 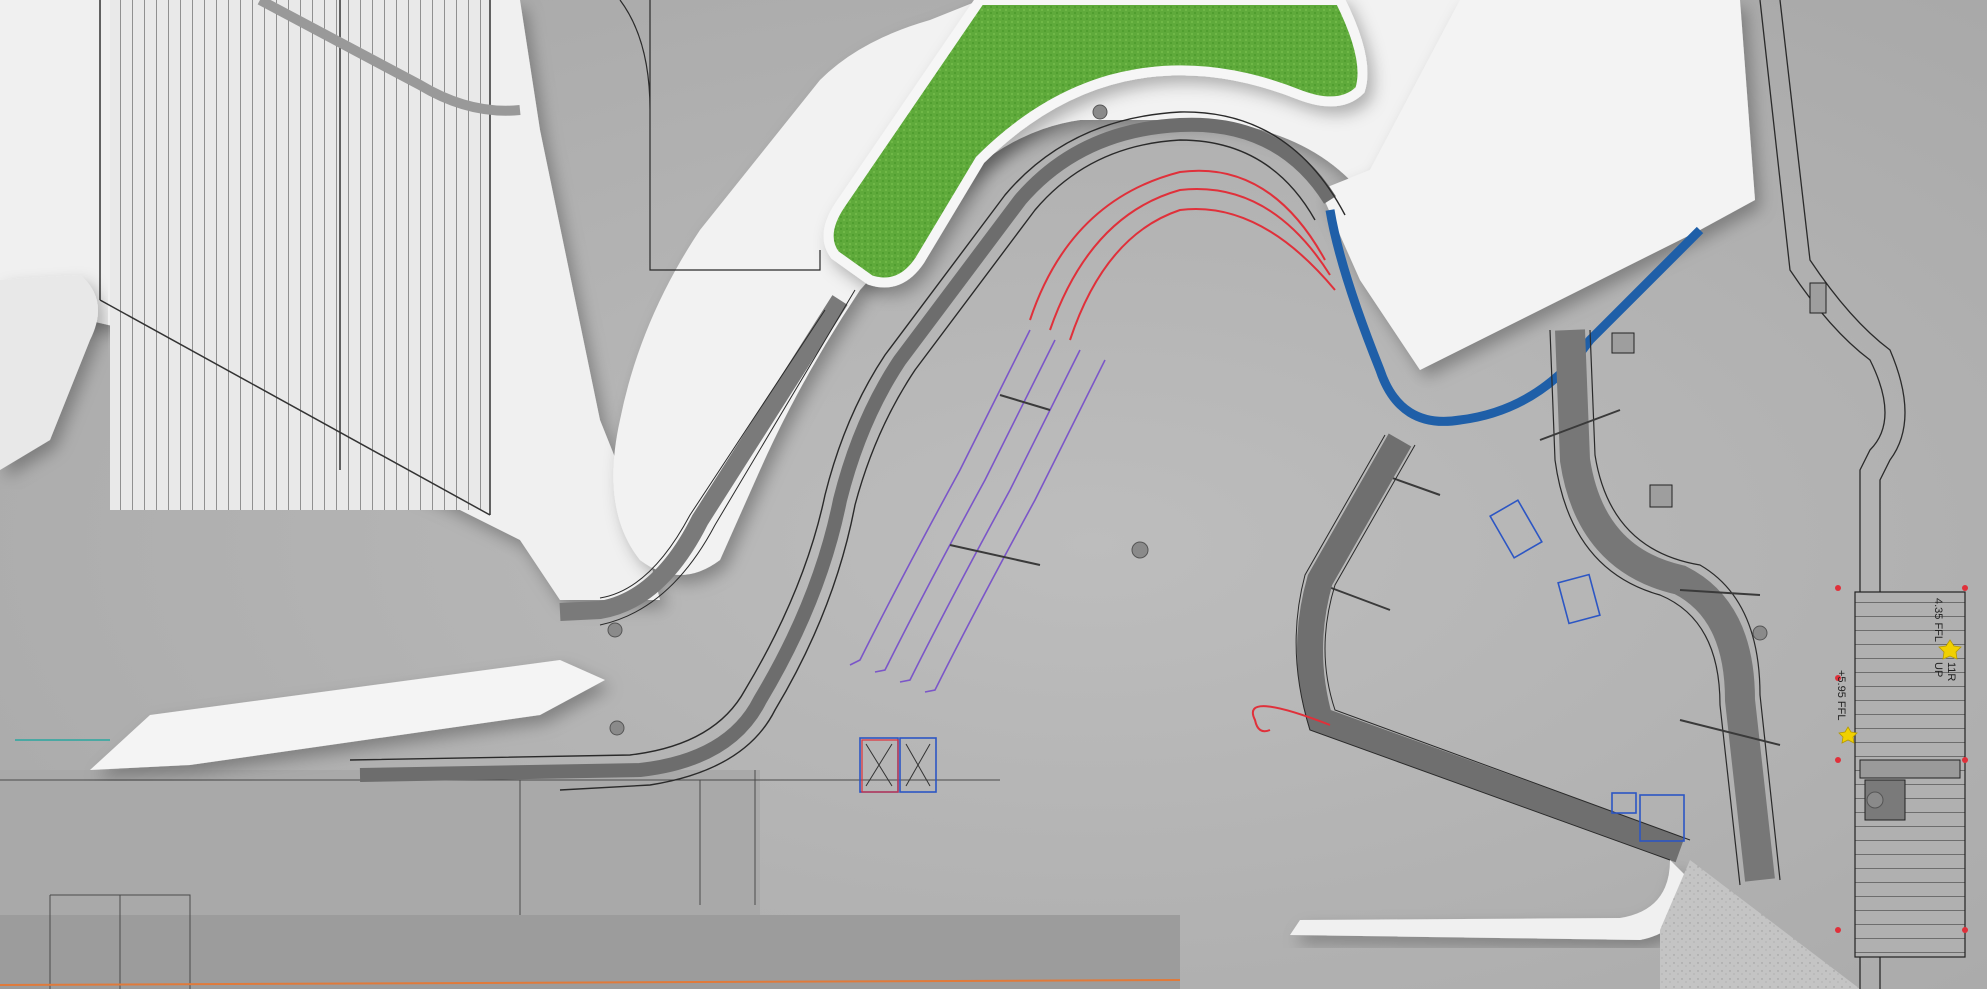 What do you see at coordinates (590, 952) in the screenshot?
I see `bottom-paving` at bounding box center [590, 952].